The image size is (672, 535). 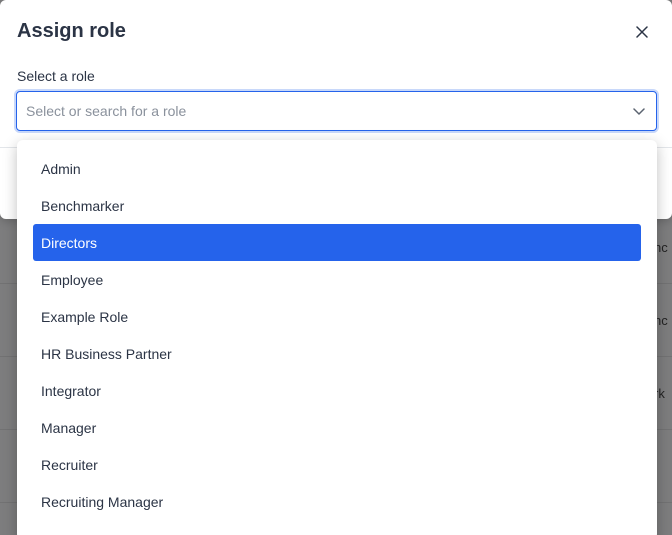 I want to click on chevron-down-icon, so click(x=639, y=111).